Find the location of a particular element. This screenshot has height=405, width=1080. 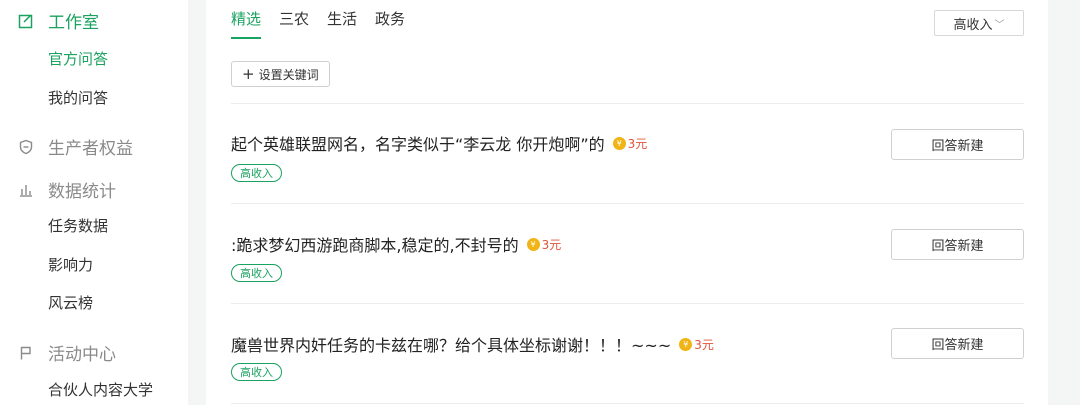

question-title: 魔兽世界内奸任务的卡兹在哪？给个具体坐标谢谢！！！~~~ ¥ 3元 is located at coordinates (472, 344).